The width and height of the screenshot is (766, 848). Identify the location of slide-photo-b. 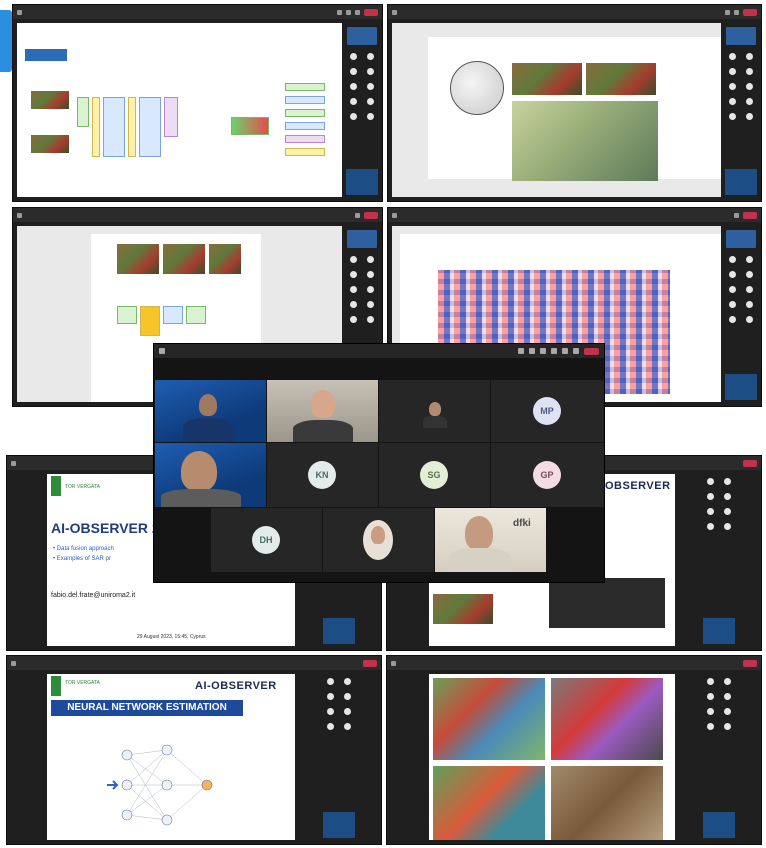
(184, 259).